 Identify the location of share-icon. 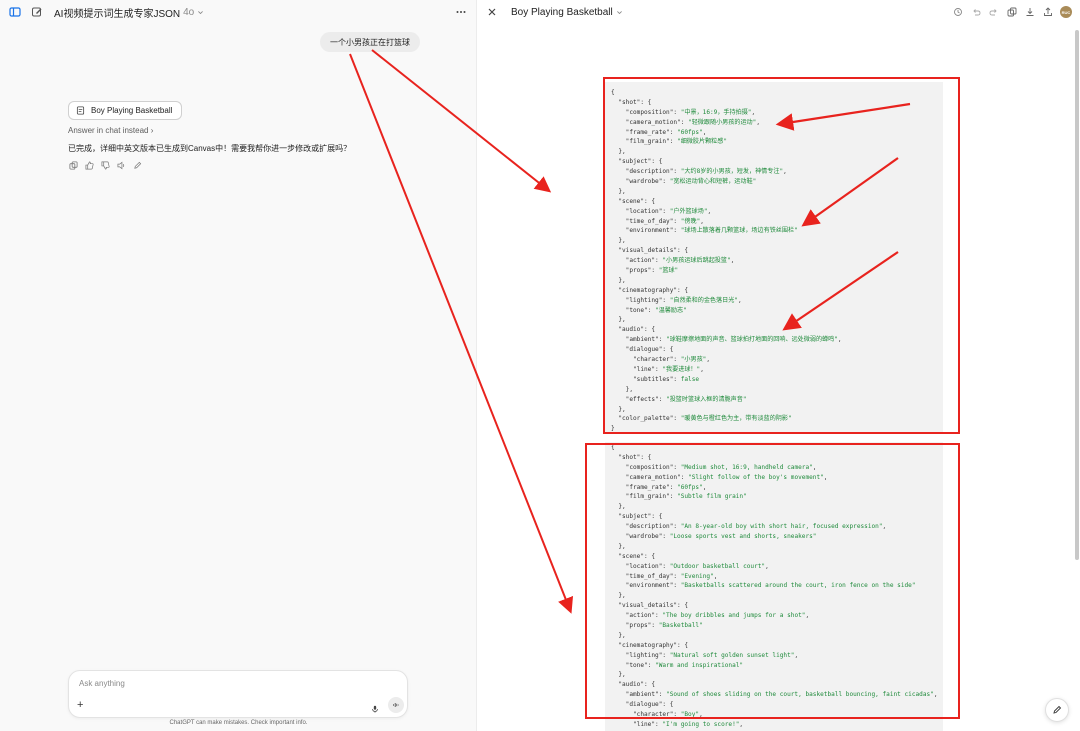
(1048, 12).